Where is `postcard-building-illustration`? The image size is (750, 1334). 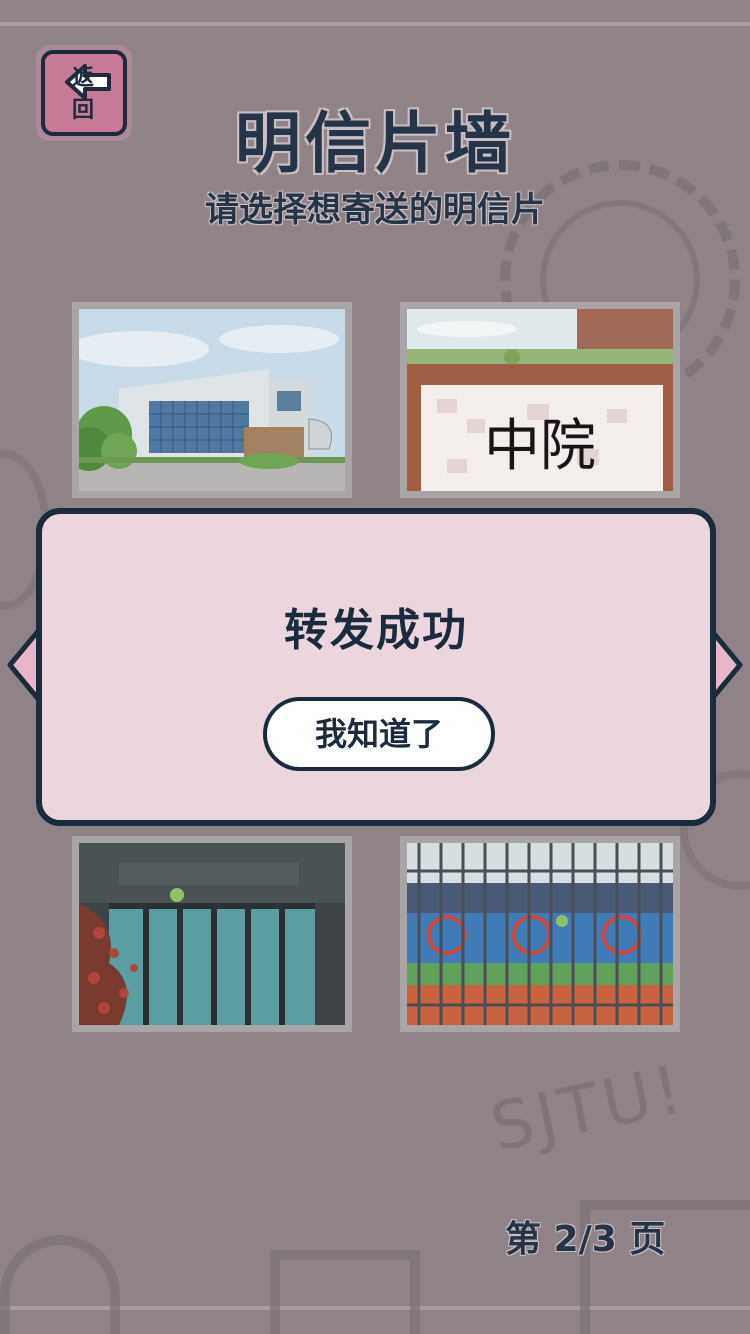
postcard-building-illustration is located at coordinates (212, 400).